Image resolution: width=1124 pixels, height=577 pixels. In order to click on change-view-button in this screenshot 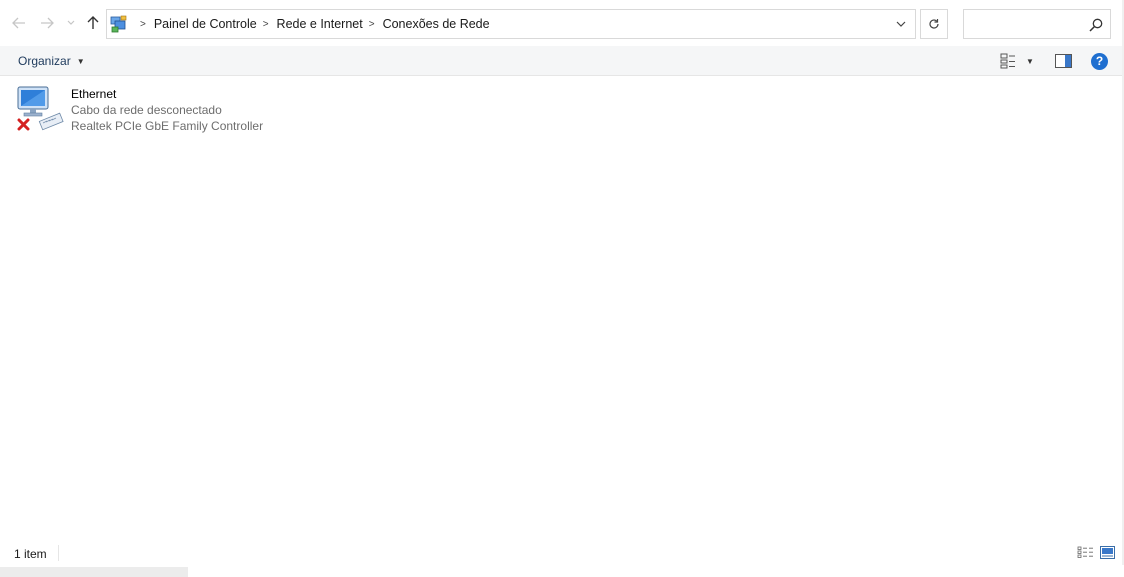, I will do `click(1008, 61)`.